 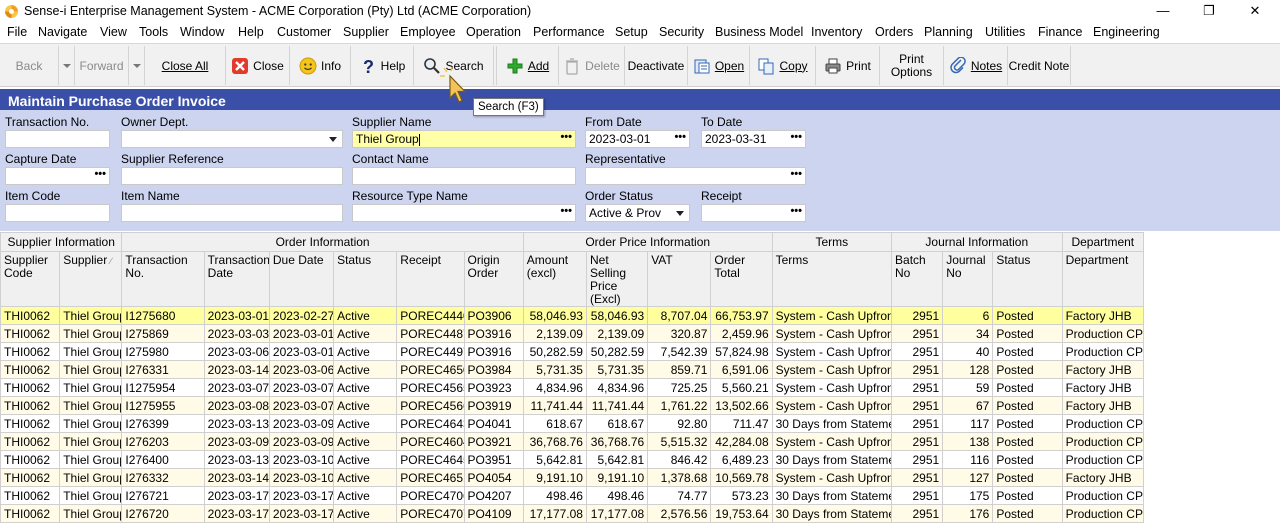 What do you see at coordinates (637, 139) in the screenshot?
I see `from-date-input: 2023-03-01 •••` at bounding box center [637, 139].